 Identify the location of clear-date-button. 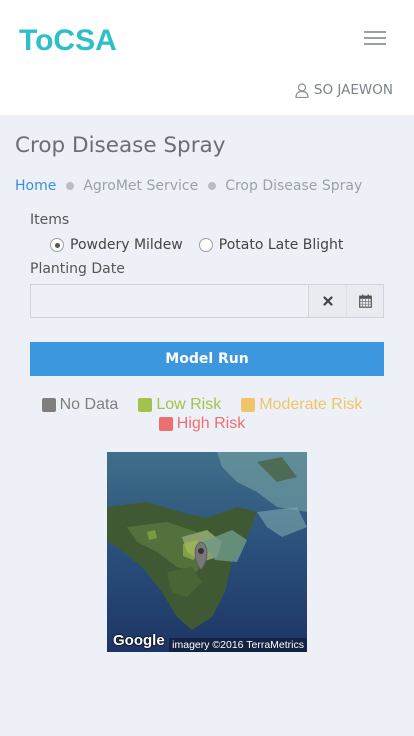
(327, 301).